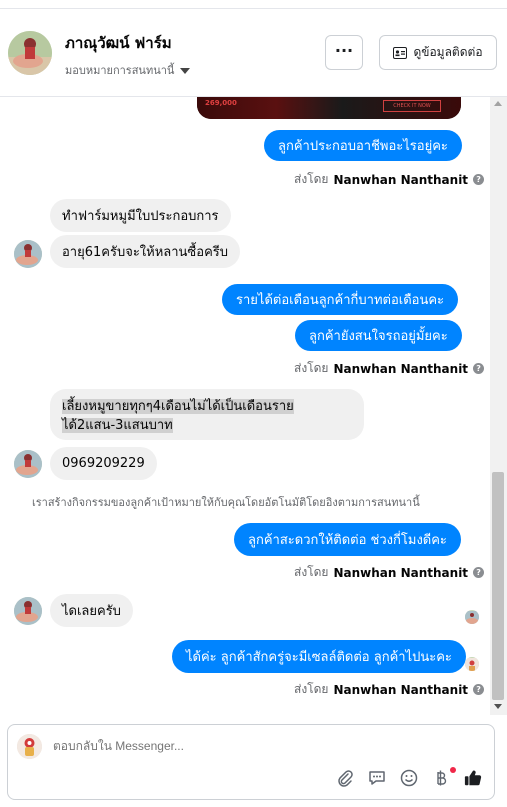  I want to click on promo-image-attachment: 269,000 CHECK IT NOW, so click(329, 108).